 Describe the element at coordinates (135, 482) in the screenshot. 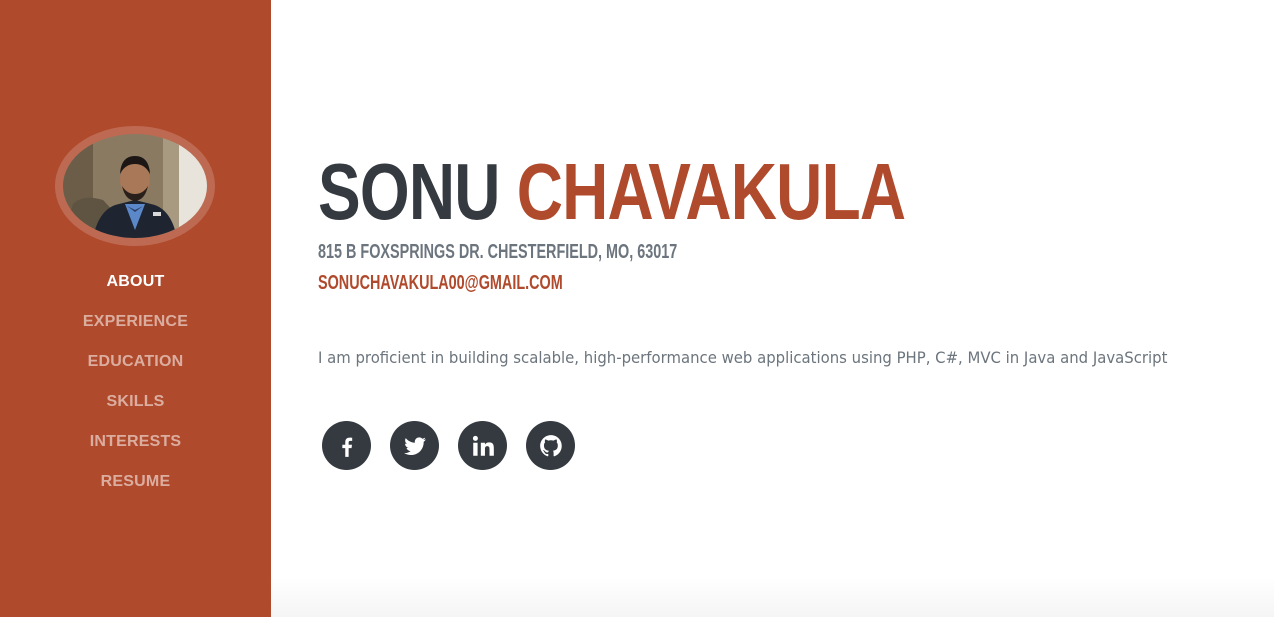

I see `nav-item-resume: Resume` at that location.